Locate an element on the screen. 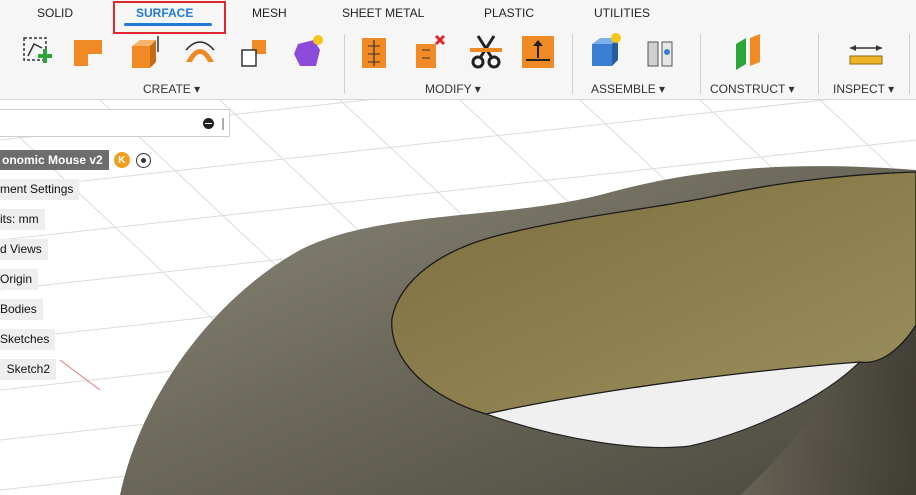 The image size is (916, 495). construct-group-label: CONSTRUCT ▾ is located at coordinates (752, 89).